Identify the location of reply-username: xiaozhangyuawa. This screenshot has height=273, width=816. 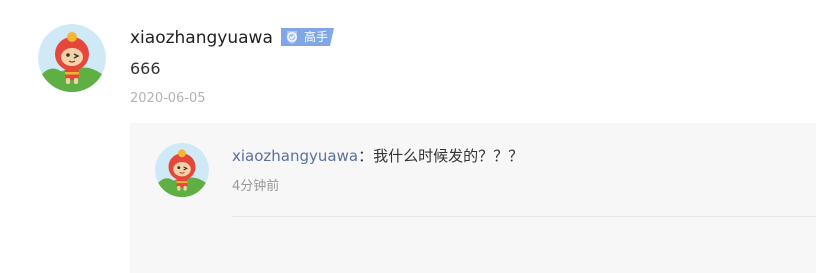
(295, 156).